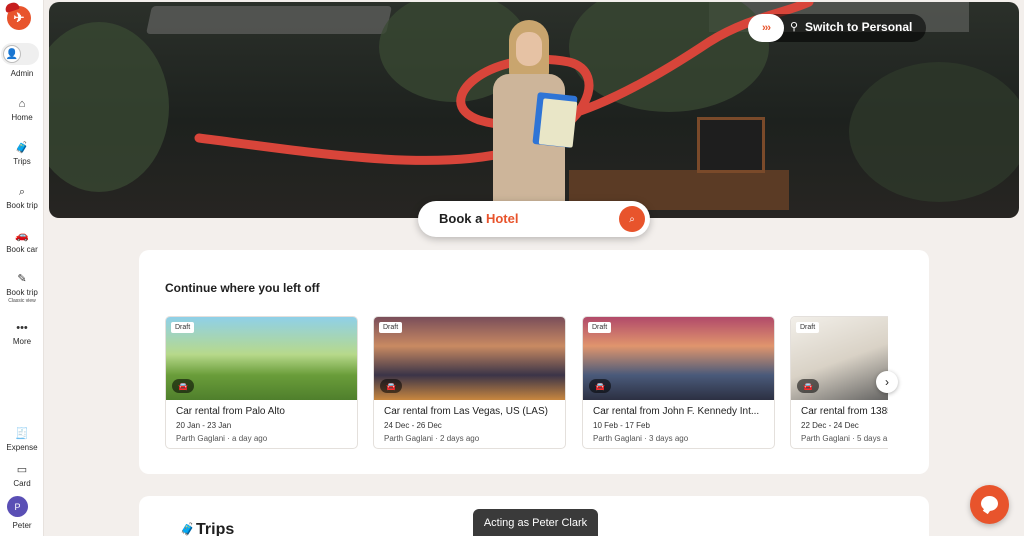 Image resolution: width=1024 pixels, height=536 pixels. Describe the element at coordinates (830, 425) in the screenshot. I see `card-dates: 22 Dec - 24 Dec` at that location.